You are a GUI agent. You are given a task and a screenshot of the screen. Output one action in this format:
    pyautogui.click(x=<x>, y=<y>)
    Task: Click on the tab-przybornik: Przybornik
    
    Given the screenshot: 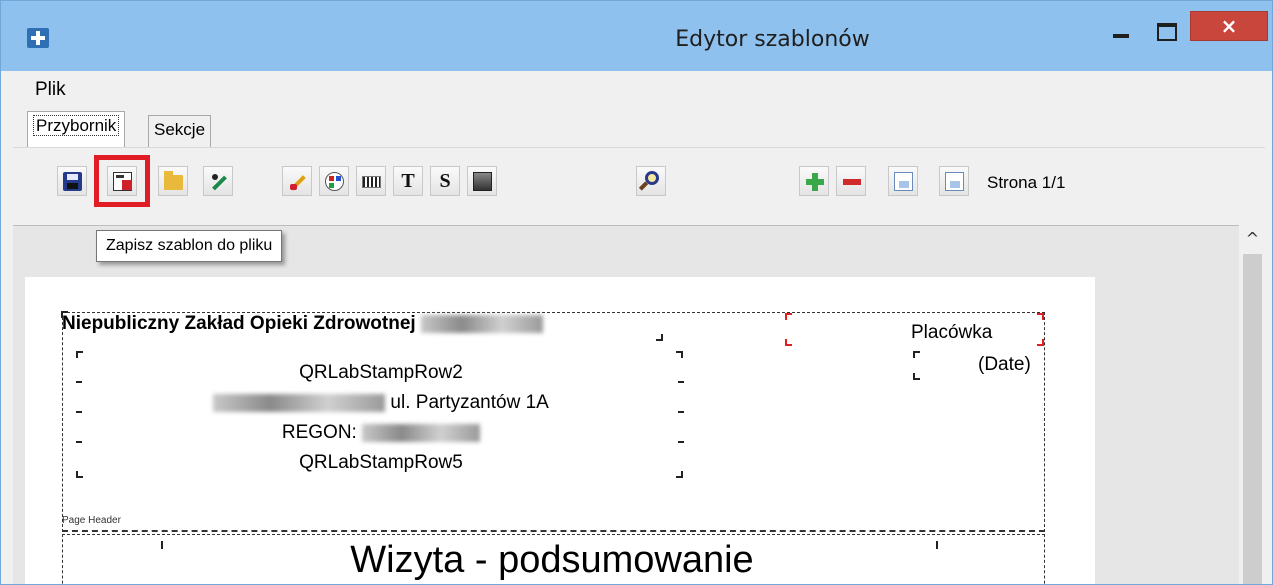 What is the action you would take?
    pyautogui.click(x=76, y=129)
    